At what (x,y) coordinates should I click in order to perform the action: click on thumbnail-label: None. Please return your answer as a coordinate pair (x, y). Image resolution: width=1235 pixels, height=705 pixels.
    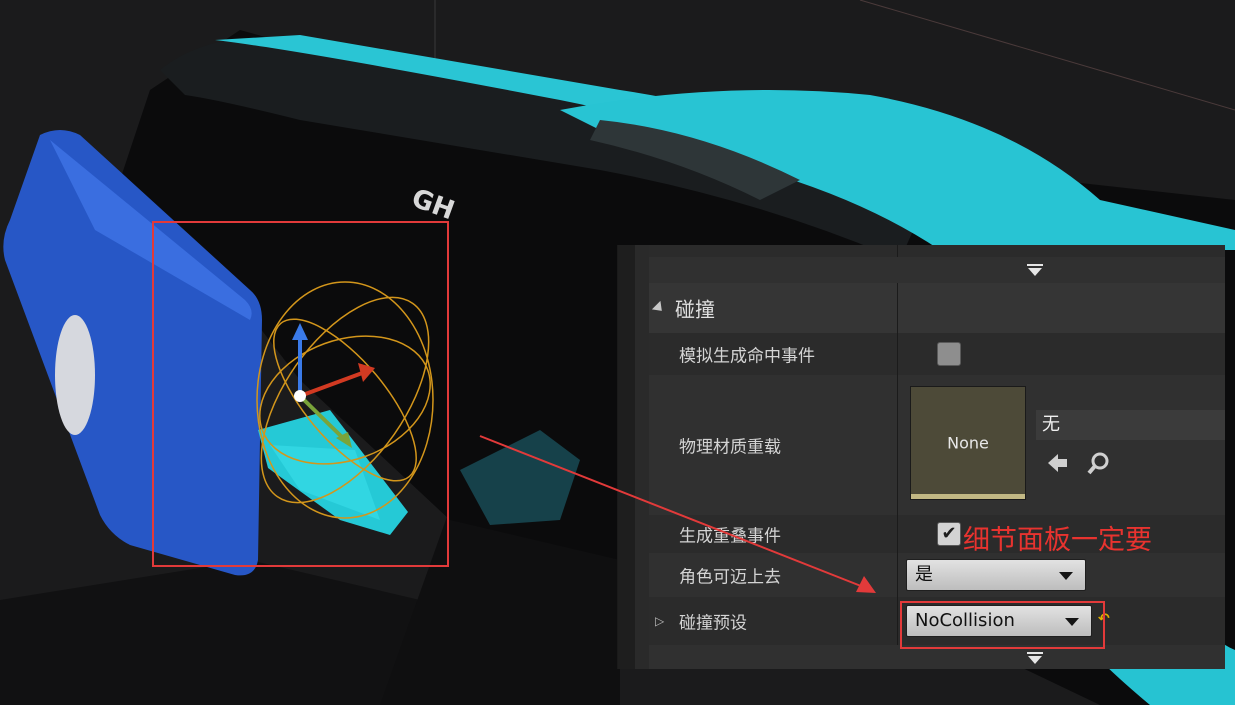
    Looking at the image, I should click on (968, 443).